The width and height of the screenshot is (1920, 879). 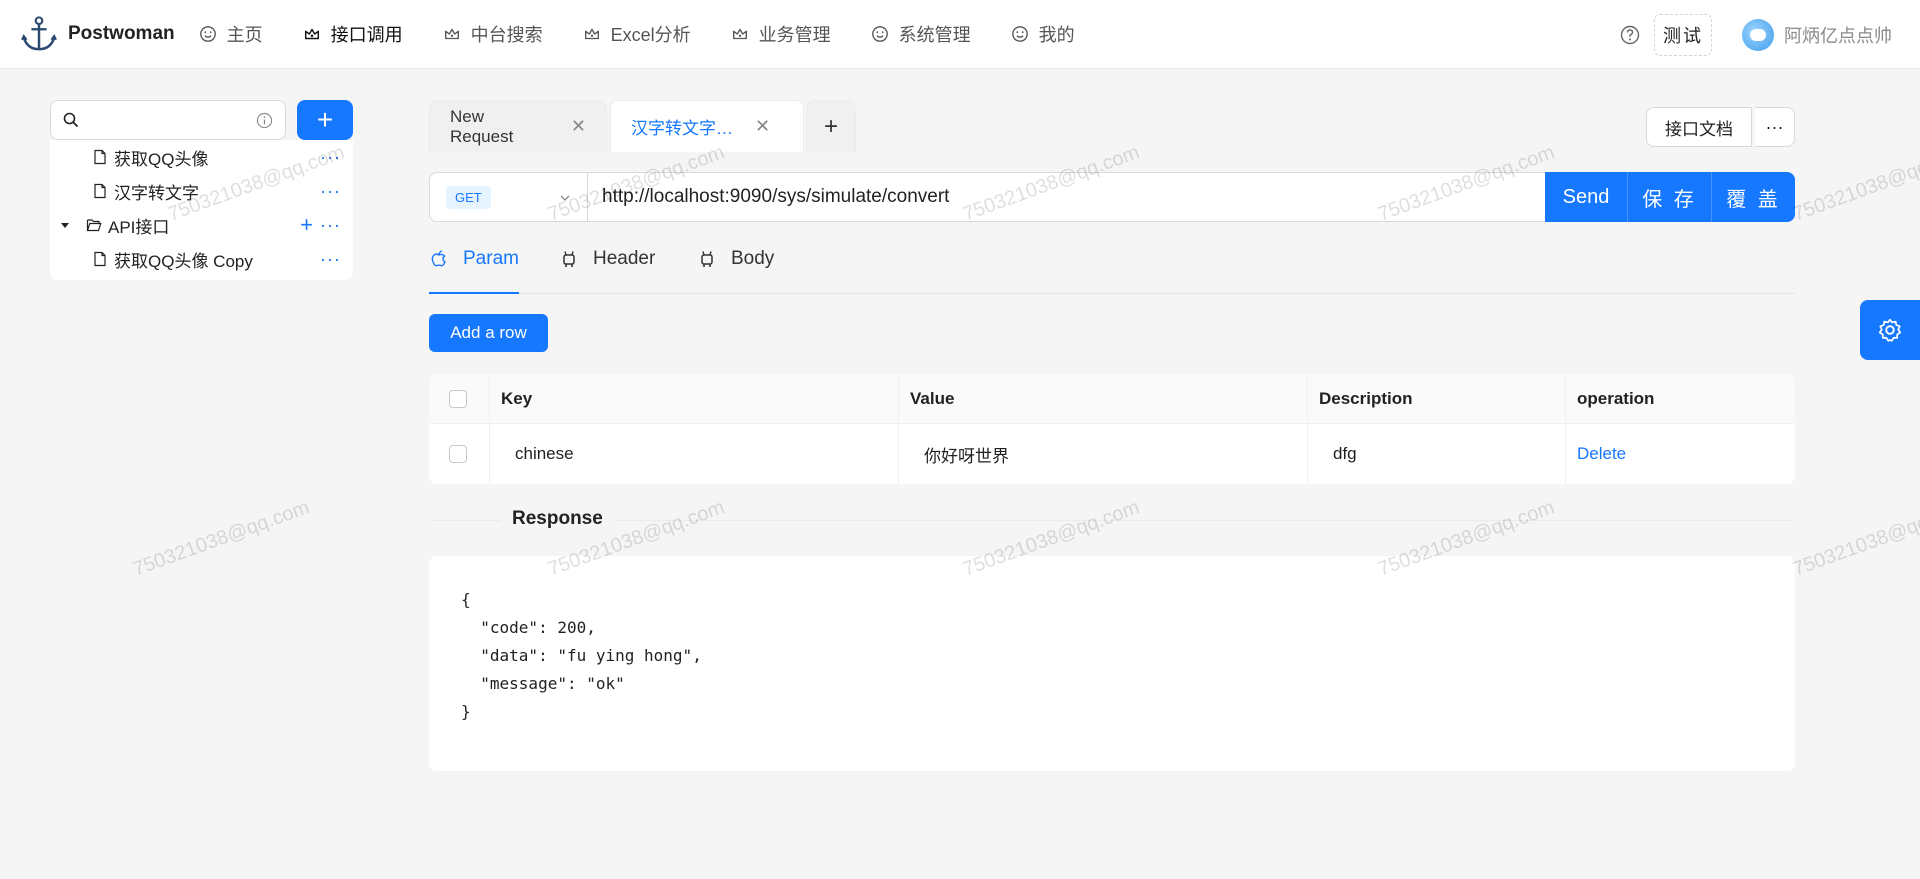 I want to click on param-key: chinese, so click(x=544, y=454).